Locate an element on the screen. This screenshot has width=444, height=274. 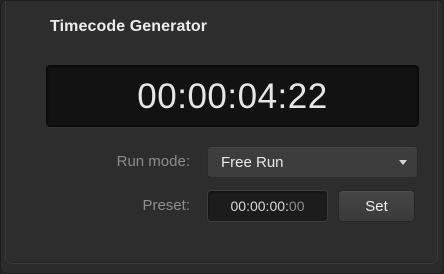
run-mode-label: Run mode: is located at coordinates (153, 161).